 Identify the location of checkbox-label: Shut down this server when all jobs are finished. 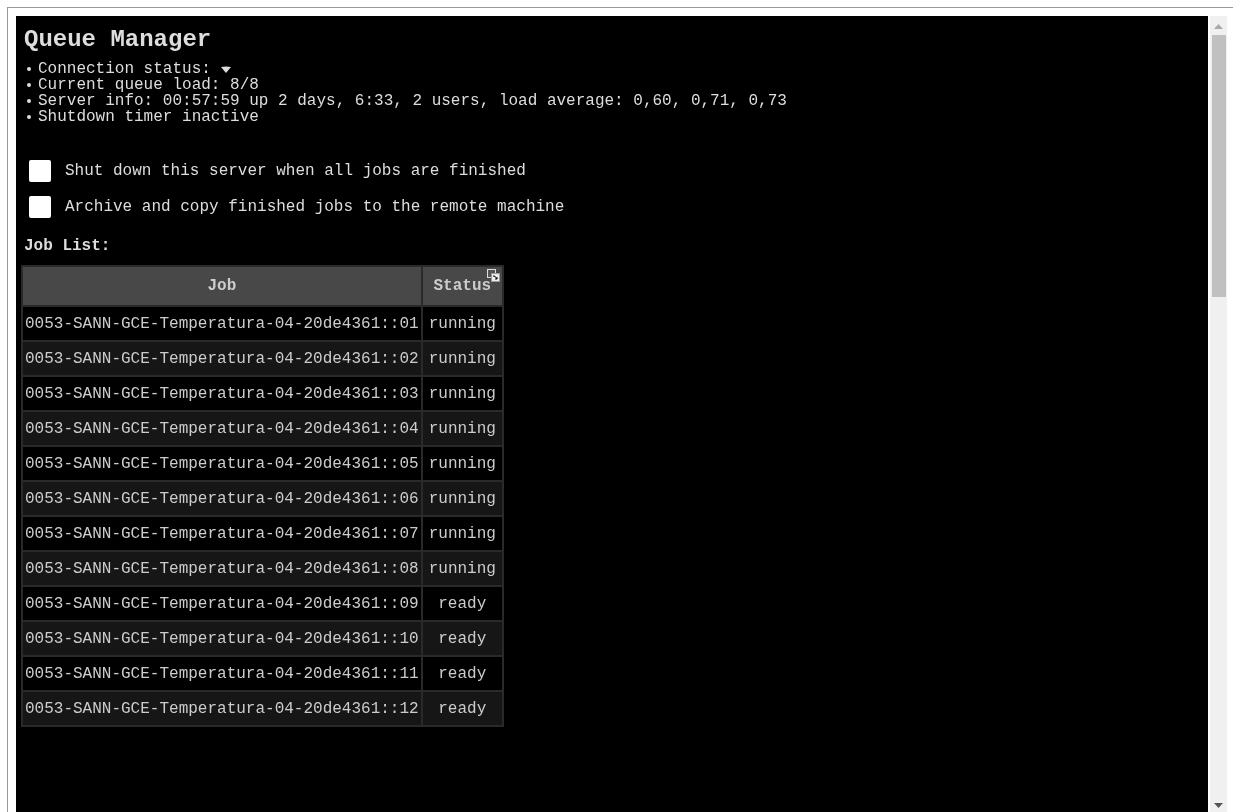
(295, 171).